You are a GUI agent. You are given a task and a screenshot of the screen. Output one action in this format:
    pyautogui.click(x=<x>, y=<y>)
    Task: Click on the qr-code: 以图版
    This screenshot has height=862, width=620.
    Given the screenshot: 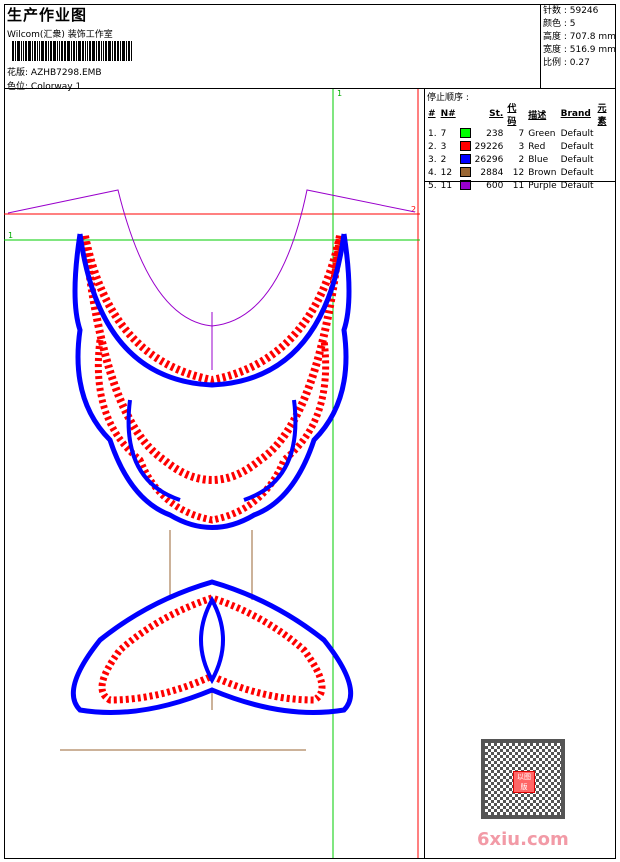 What is the action you would take?
    pyautogui.click(x=523, y=779)
    